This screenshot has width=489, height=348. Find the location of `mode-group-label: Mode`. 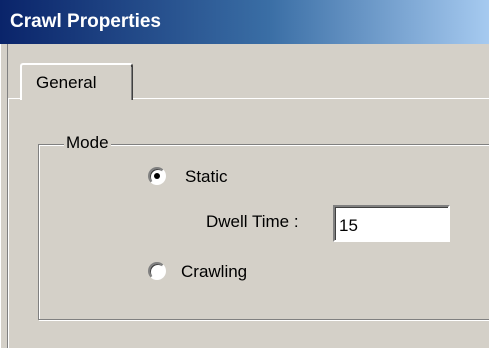

mode-group-label: Mode is located at coordinates (87, 143).